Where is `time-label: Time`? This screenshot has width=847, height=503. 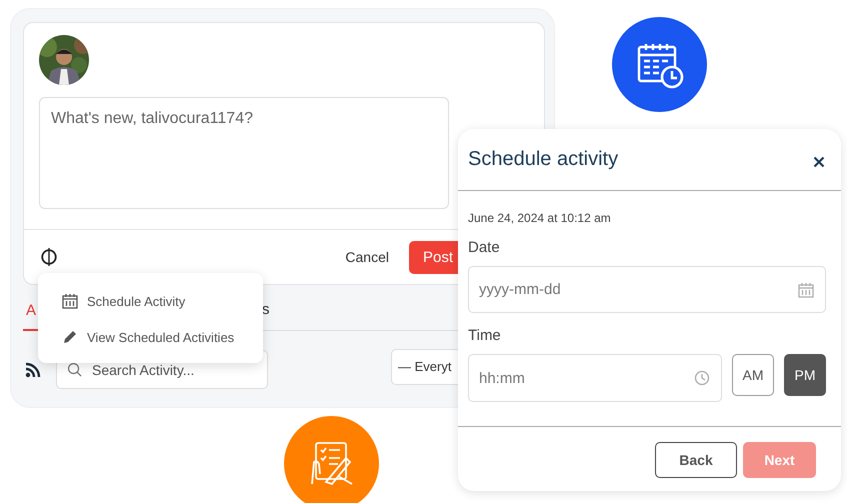
time-label: Time is located at coordinates (485, 335).